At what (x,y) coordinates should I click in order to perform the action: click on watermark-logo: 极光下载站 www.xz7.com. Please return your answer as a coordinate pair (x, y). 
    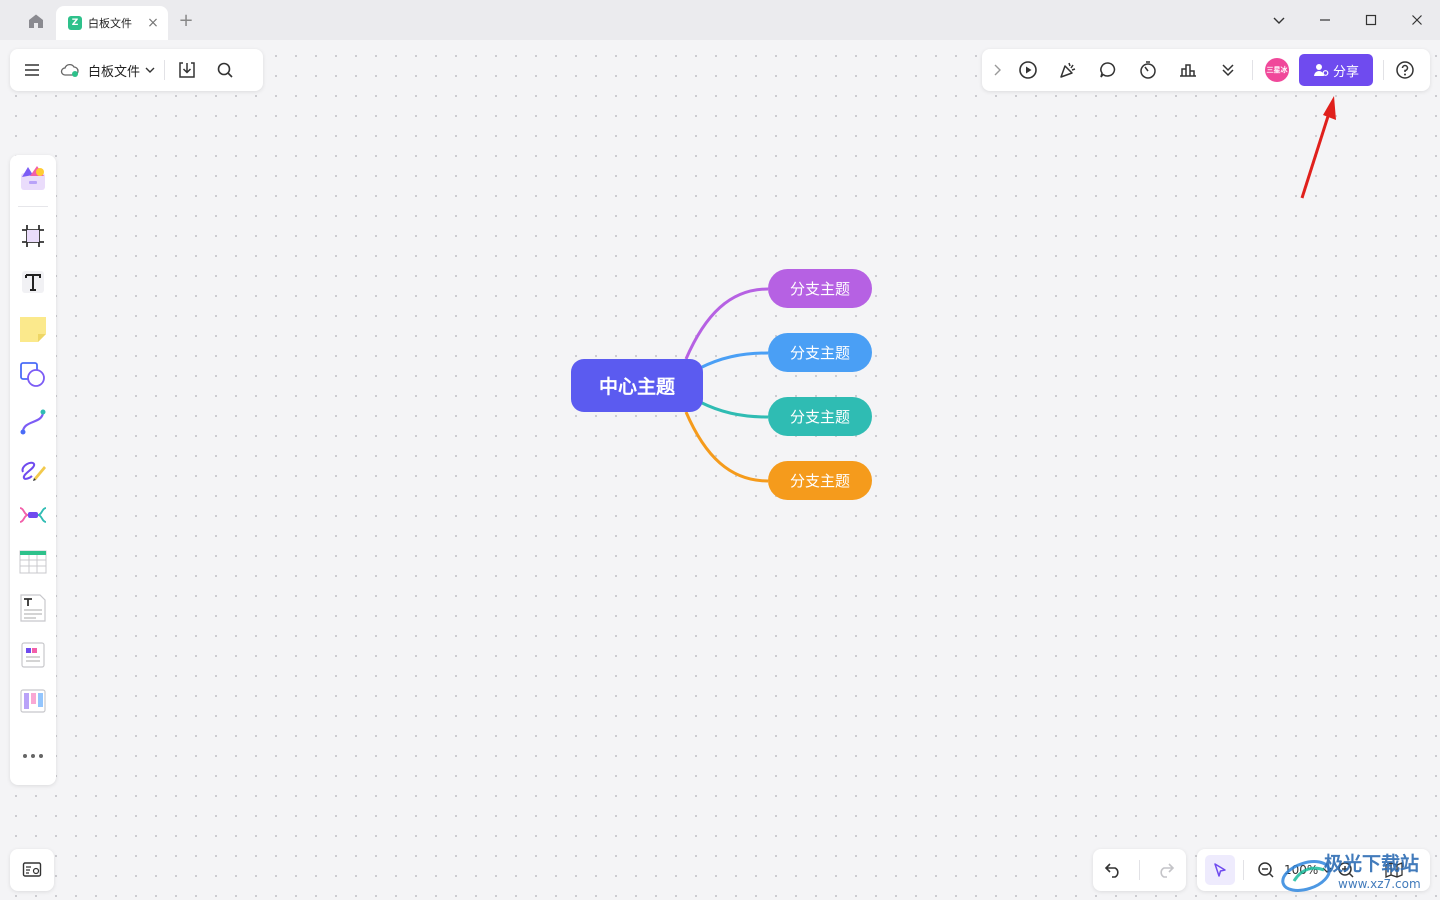
    Looking at the image, I should click on (1351, 872).